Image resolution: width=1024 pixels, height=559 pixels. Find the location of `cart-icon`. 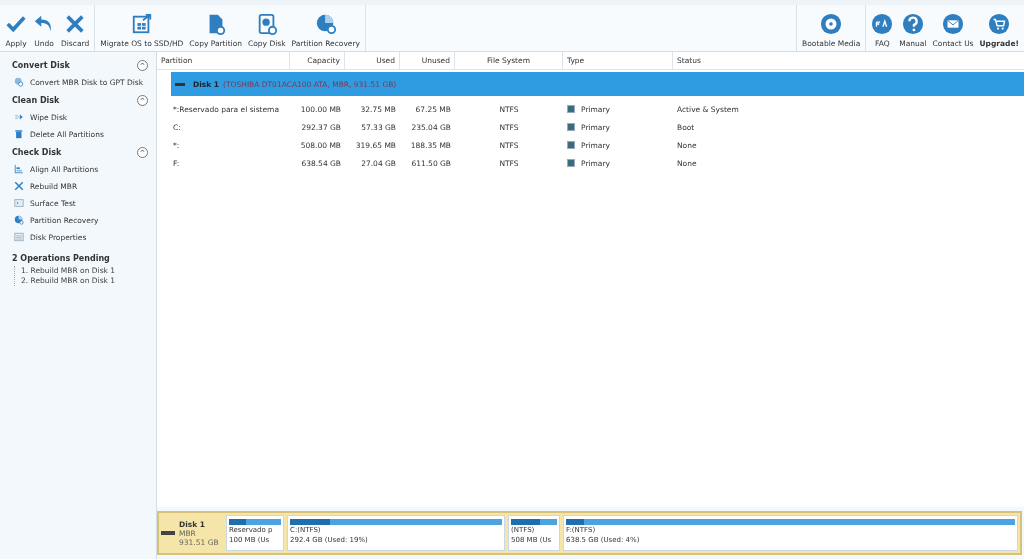

cart-icon is located at coordinates (999, 24).